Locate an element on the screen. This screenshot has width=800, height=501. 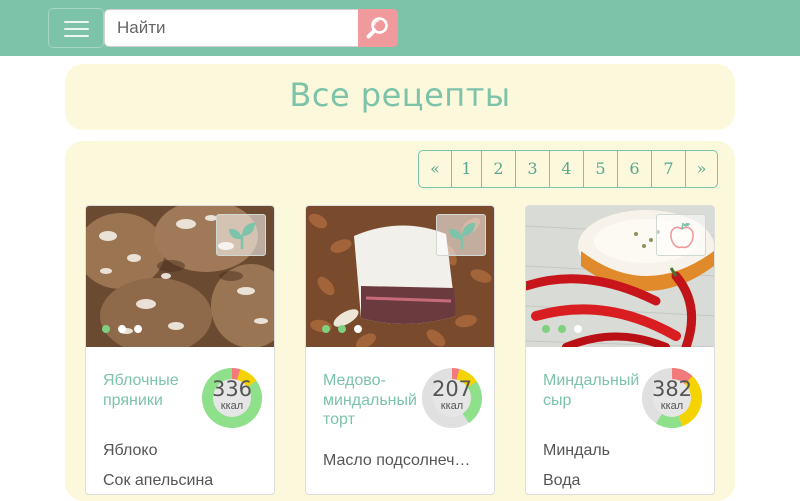
search-button is located at coordinates (378, 28).